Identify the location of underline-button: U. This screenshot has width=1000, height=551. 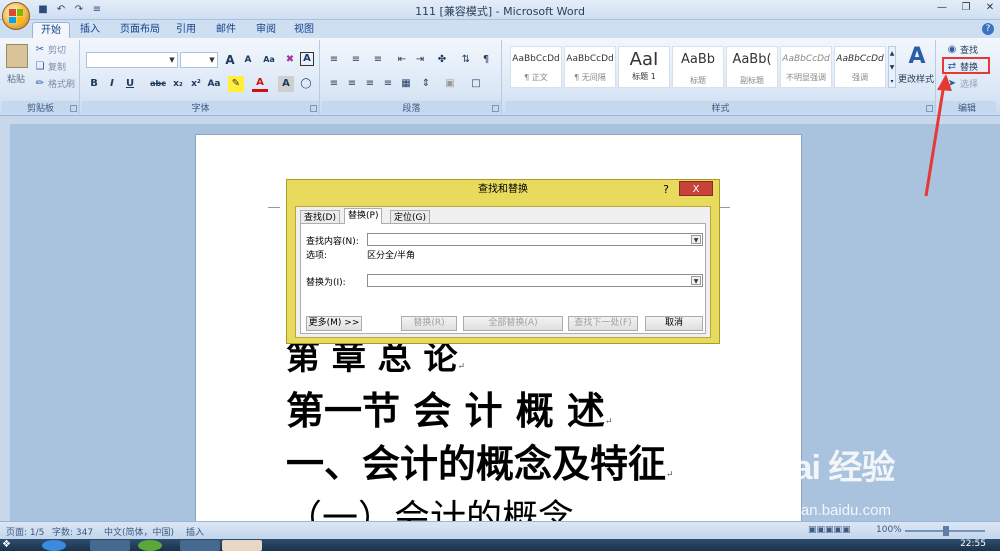
(130, 84).